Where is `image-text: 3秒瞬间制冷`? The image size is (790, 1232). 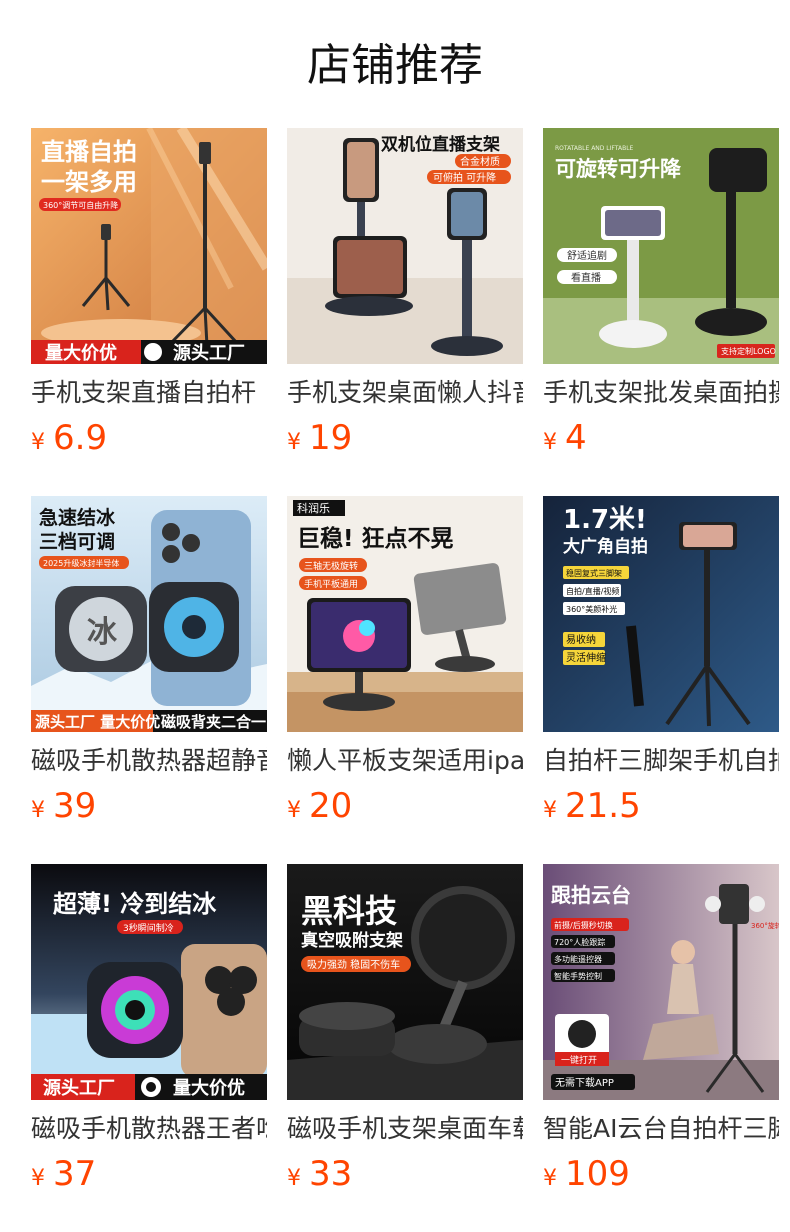
image-text: 3秒瞬间制冷 is located at coordinates (148, 928).